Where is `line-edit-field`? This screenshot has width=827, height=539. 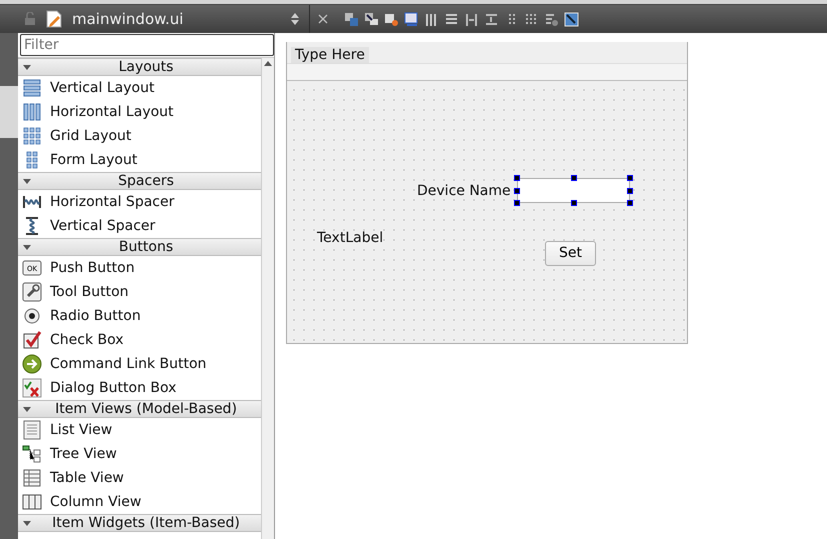
line-edit-field is located at coordinates (573, 190).